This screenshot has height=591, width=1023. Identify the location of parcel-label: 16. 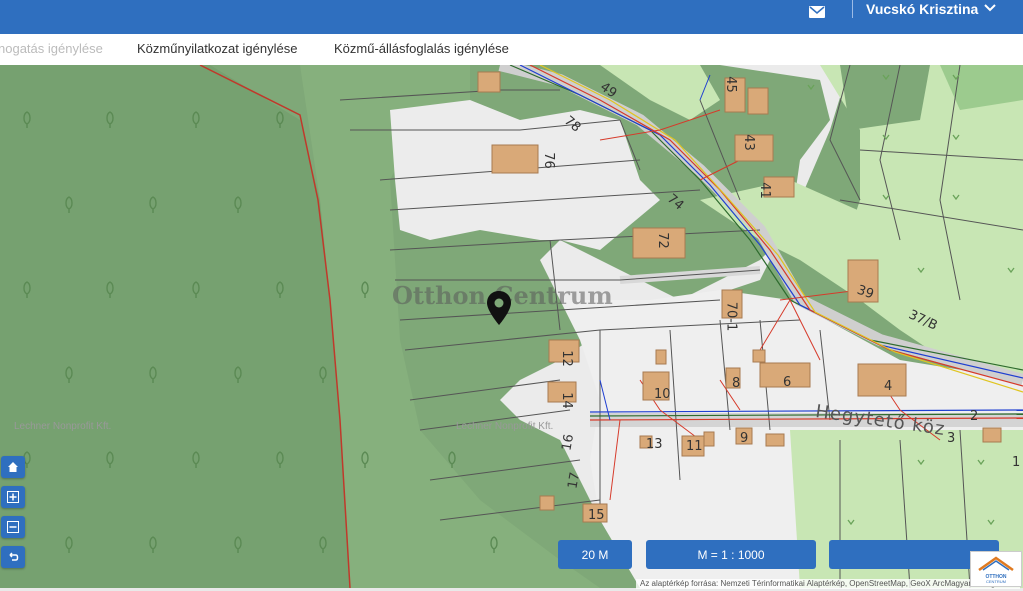
(568, 442).